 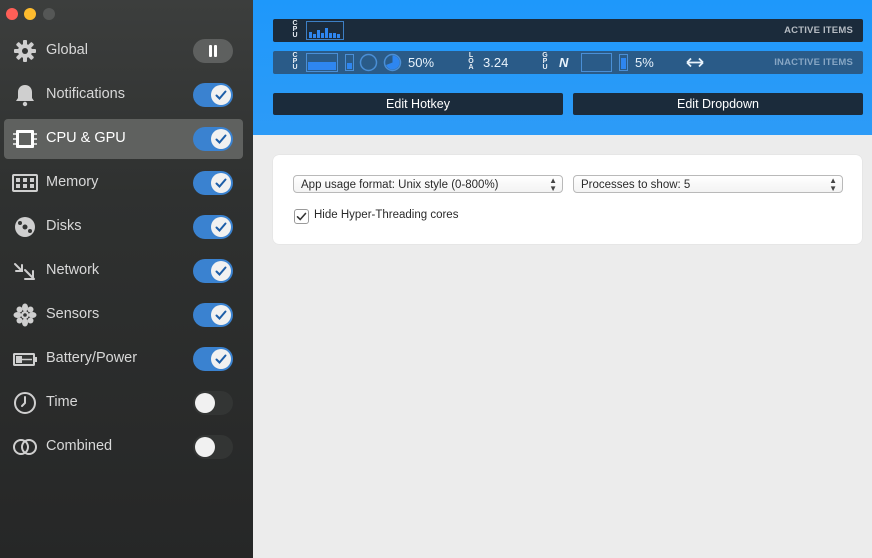 What do you see at coordinates (695, 62) in the screenshot?
I see `resize-arrows-icon` at bounding box center [695, 62].